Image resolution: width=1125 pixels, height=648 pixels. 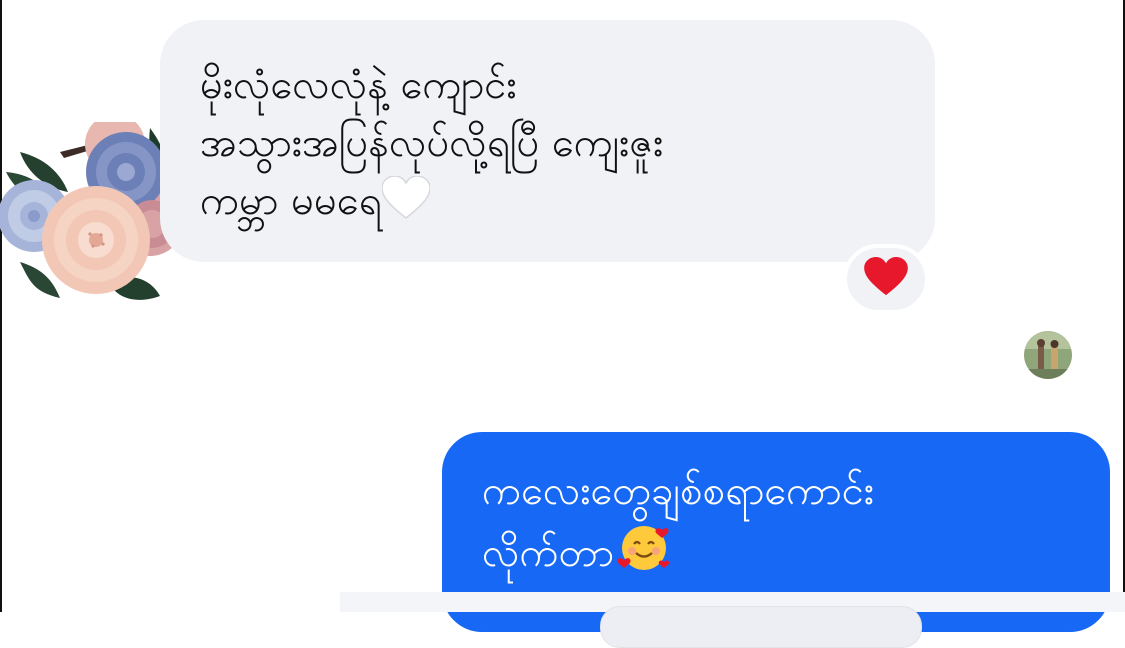 I want to click on message-input, so click(x=761, y=627).